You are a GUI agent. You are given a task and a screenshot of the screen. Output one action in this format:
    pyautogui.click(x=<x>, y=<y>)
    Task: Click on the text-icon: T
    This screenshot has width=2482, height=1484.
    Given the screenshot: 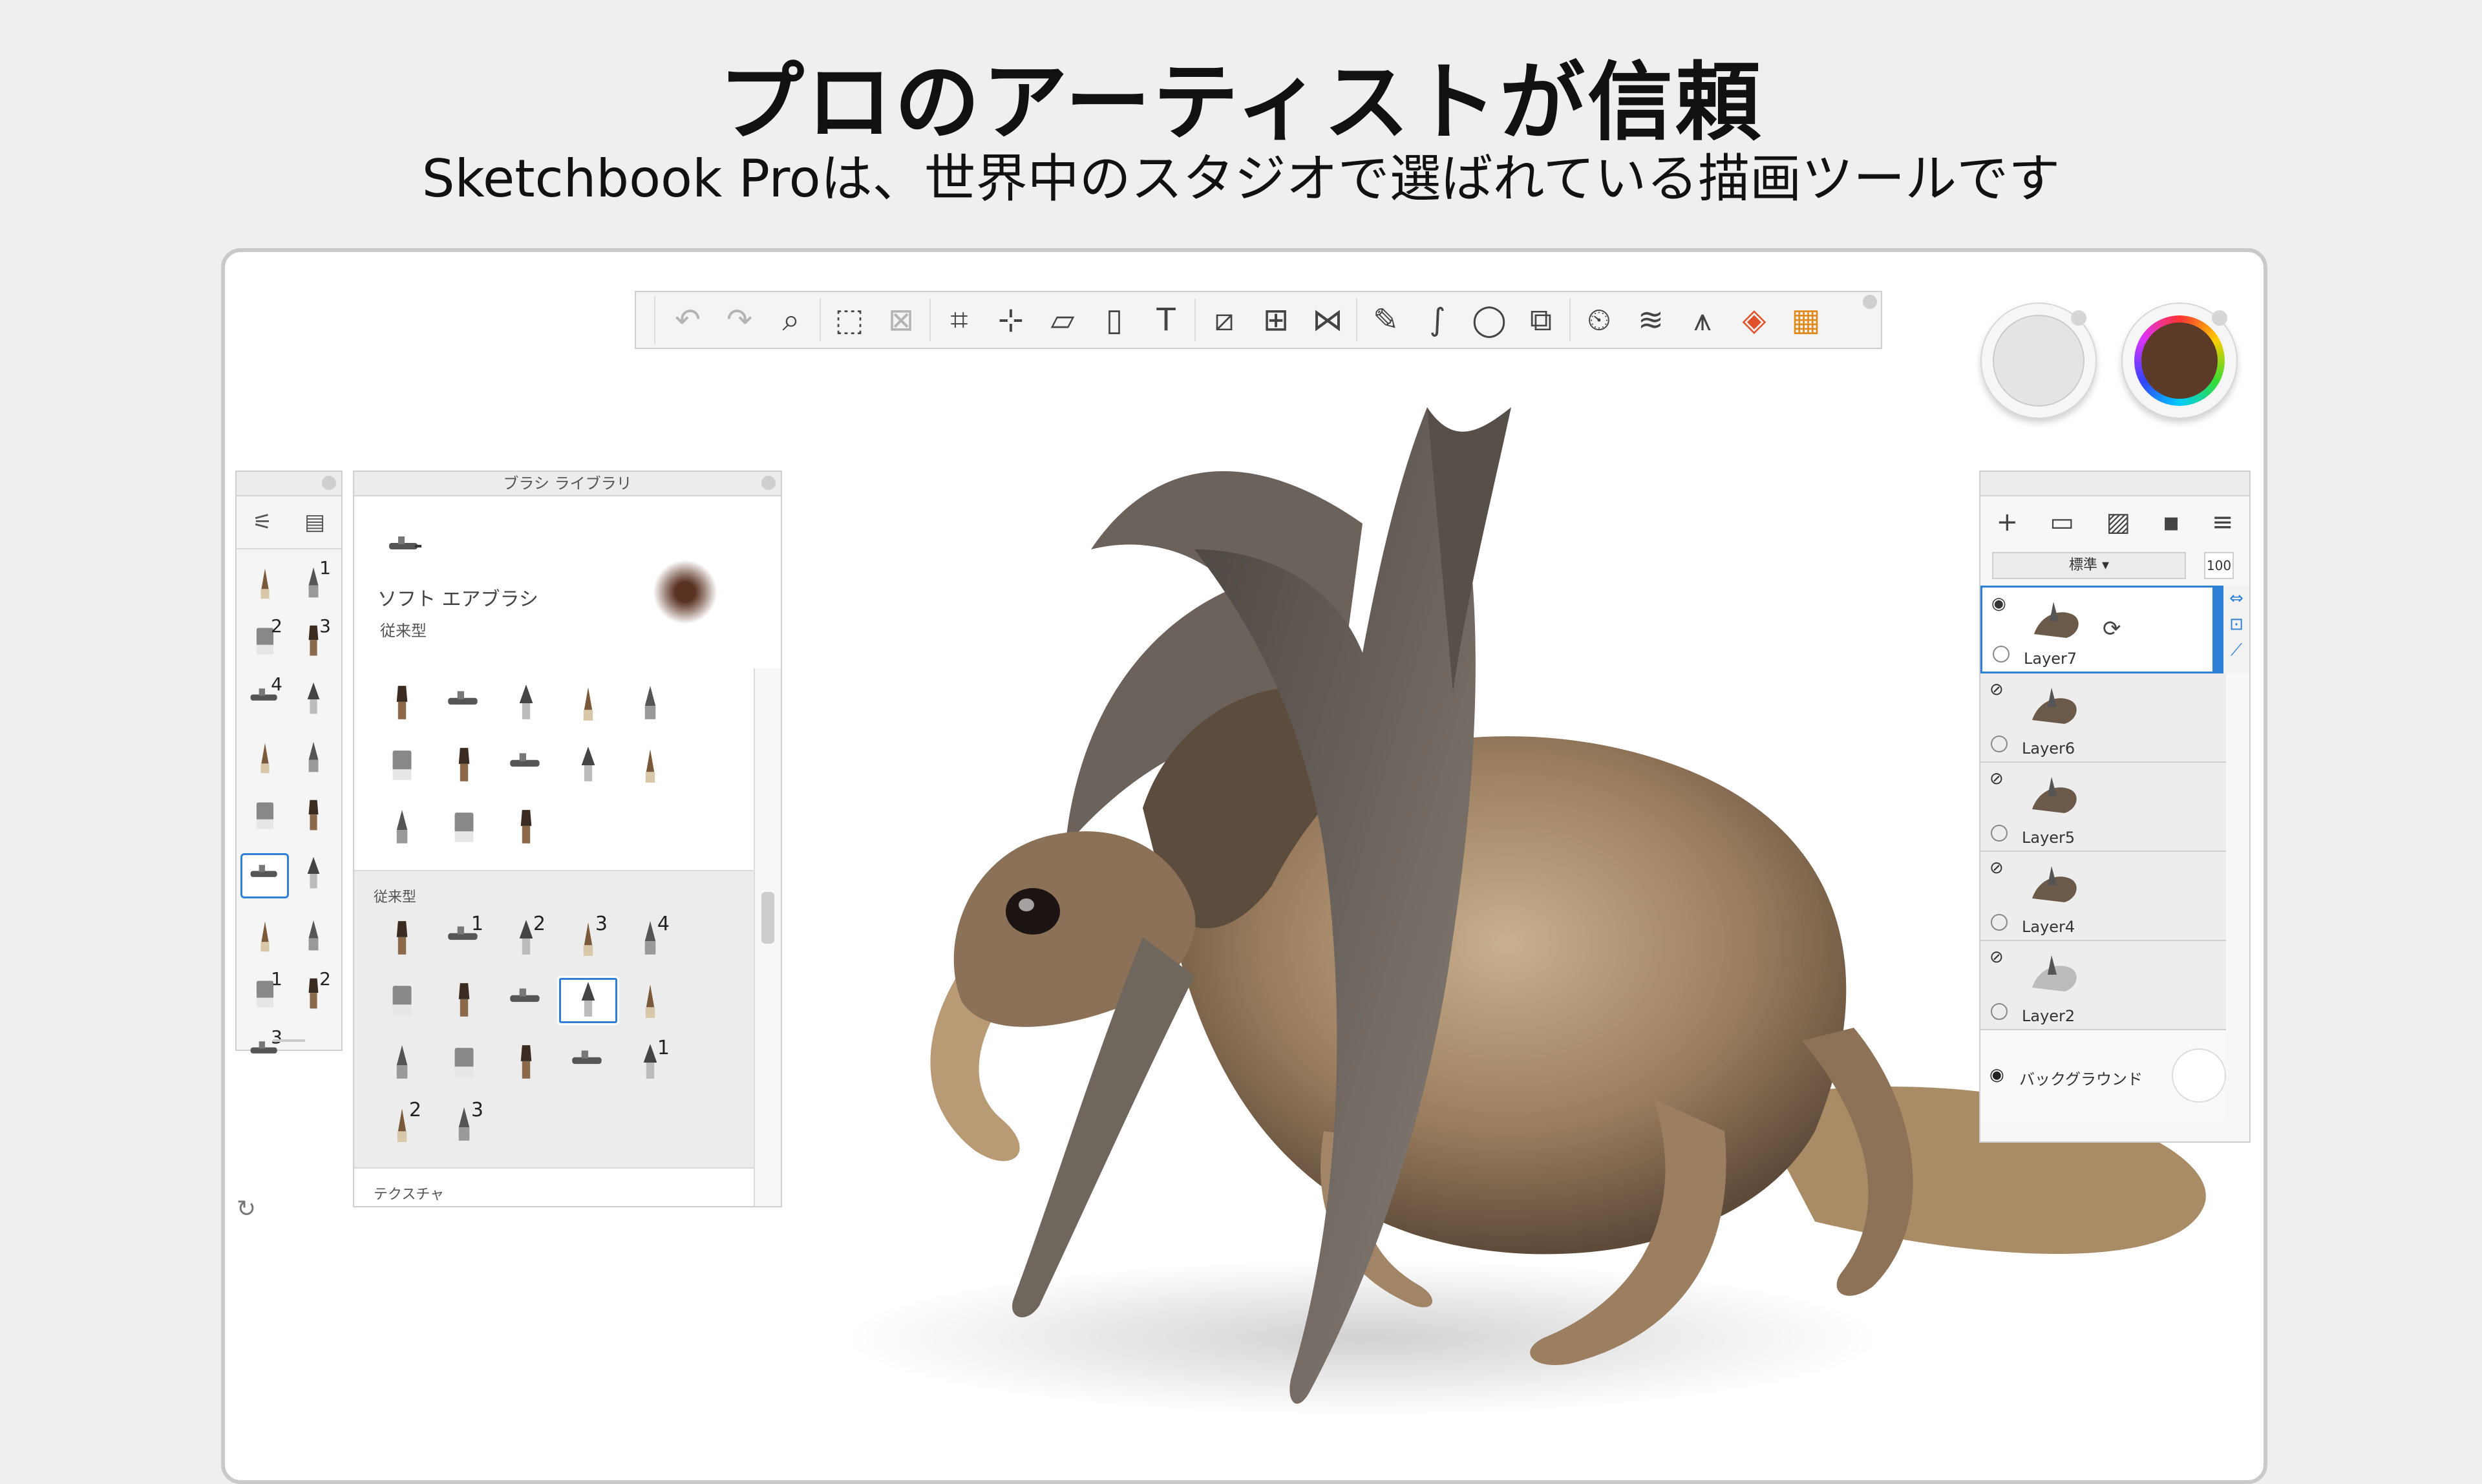 What is the action you would take?
    pyautogui.click(x=1166, y=320)
    